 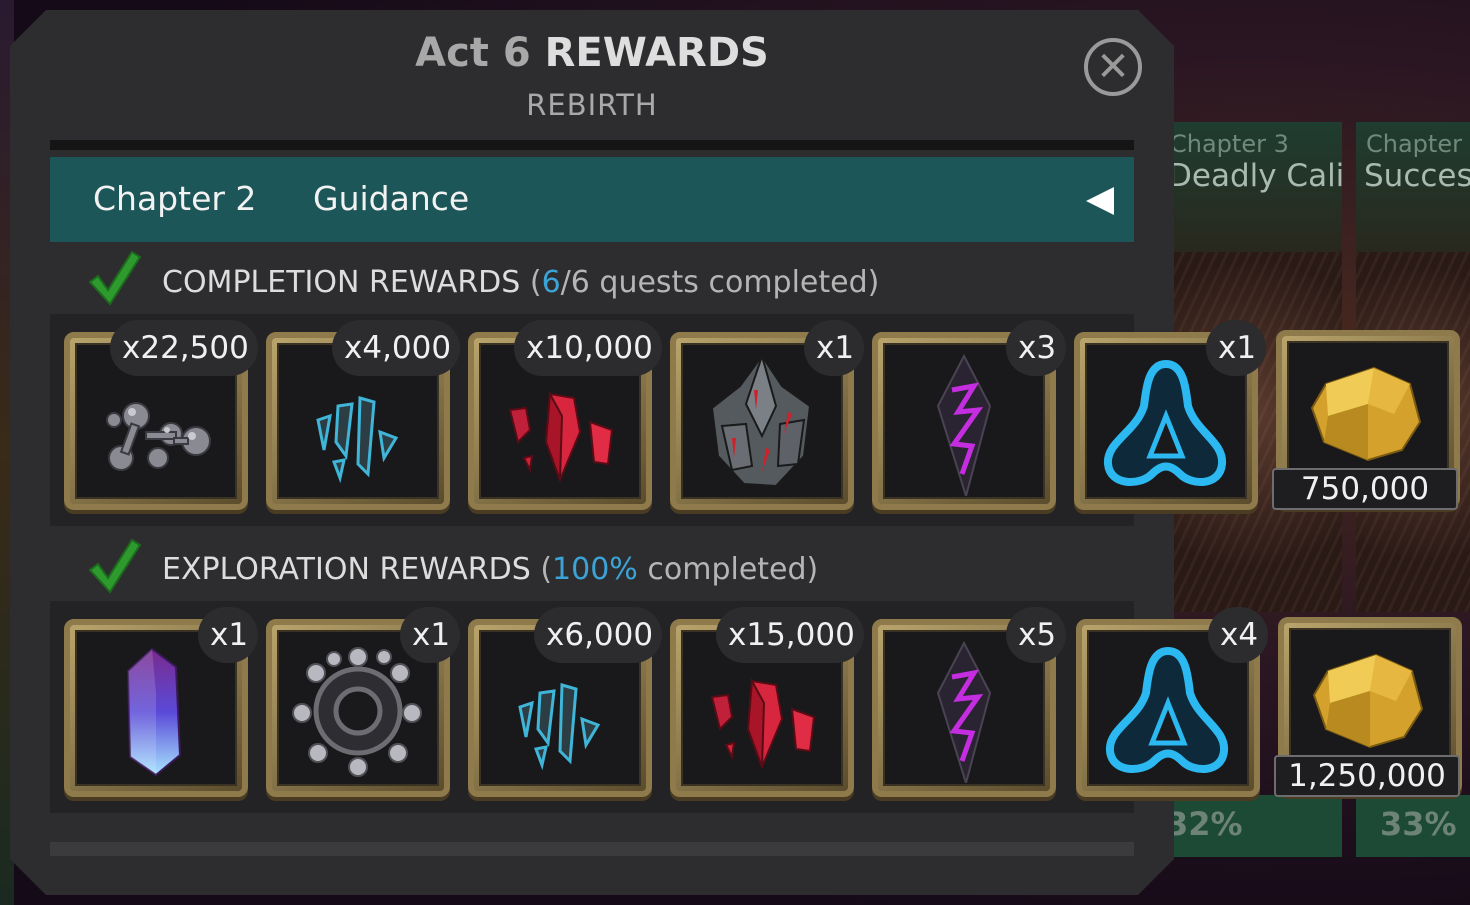 What do you see at coordinates (725, 282) in the screenshot?
I see `completion-total: 6 quests completed)` at bounding box center [725, 282].